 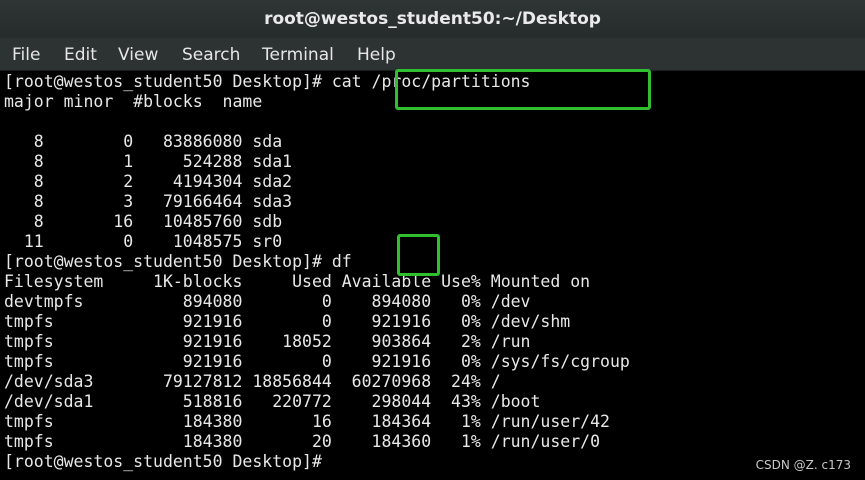 I want to click on prompt-line: [root@westos_student50 Desktop]# df, so click(x=178, y=261).